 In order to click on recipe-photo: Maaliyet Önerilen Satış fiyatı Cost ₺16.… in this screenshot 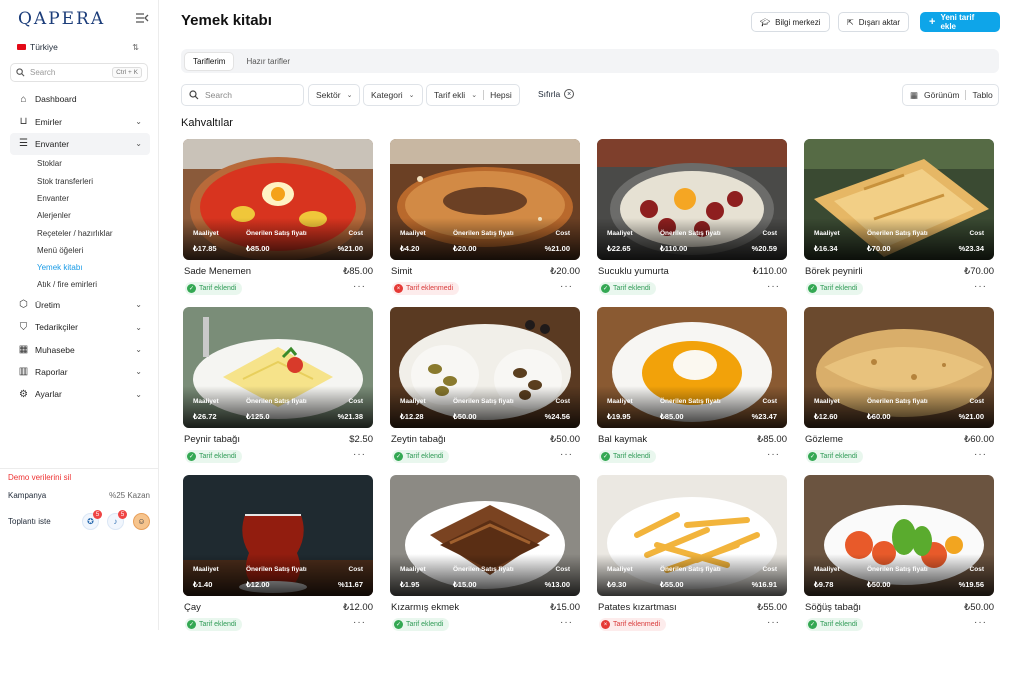, I will do `click(899, 199)`.